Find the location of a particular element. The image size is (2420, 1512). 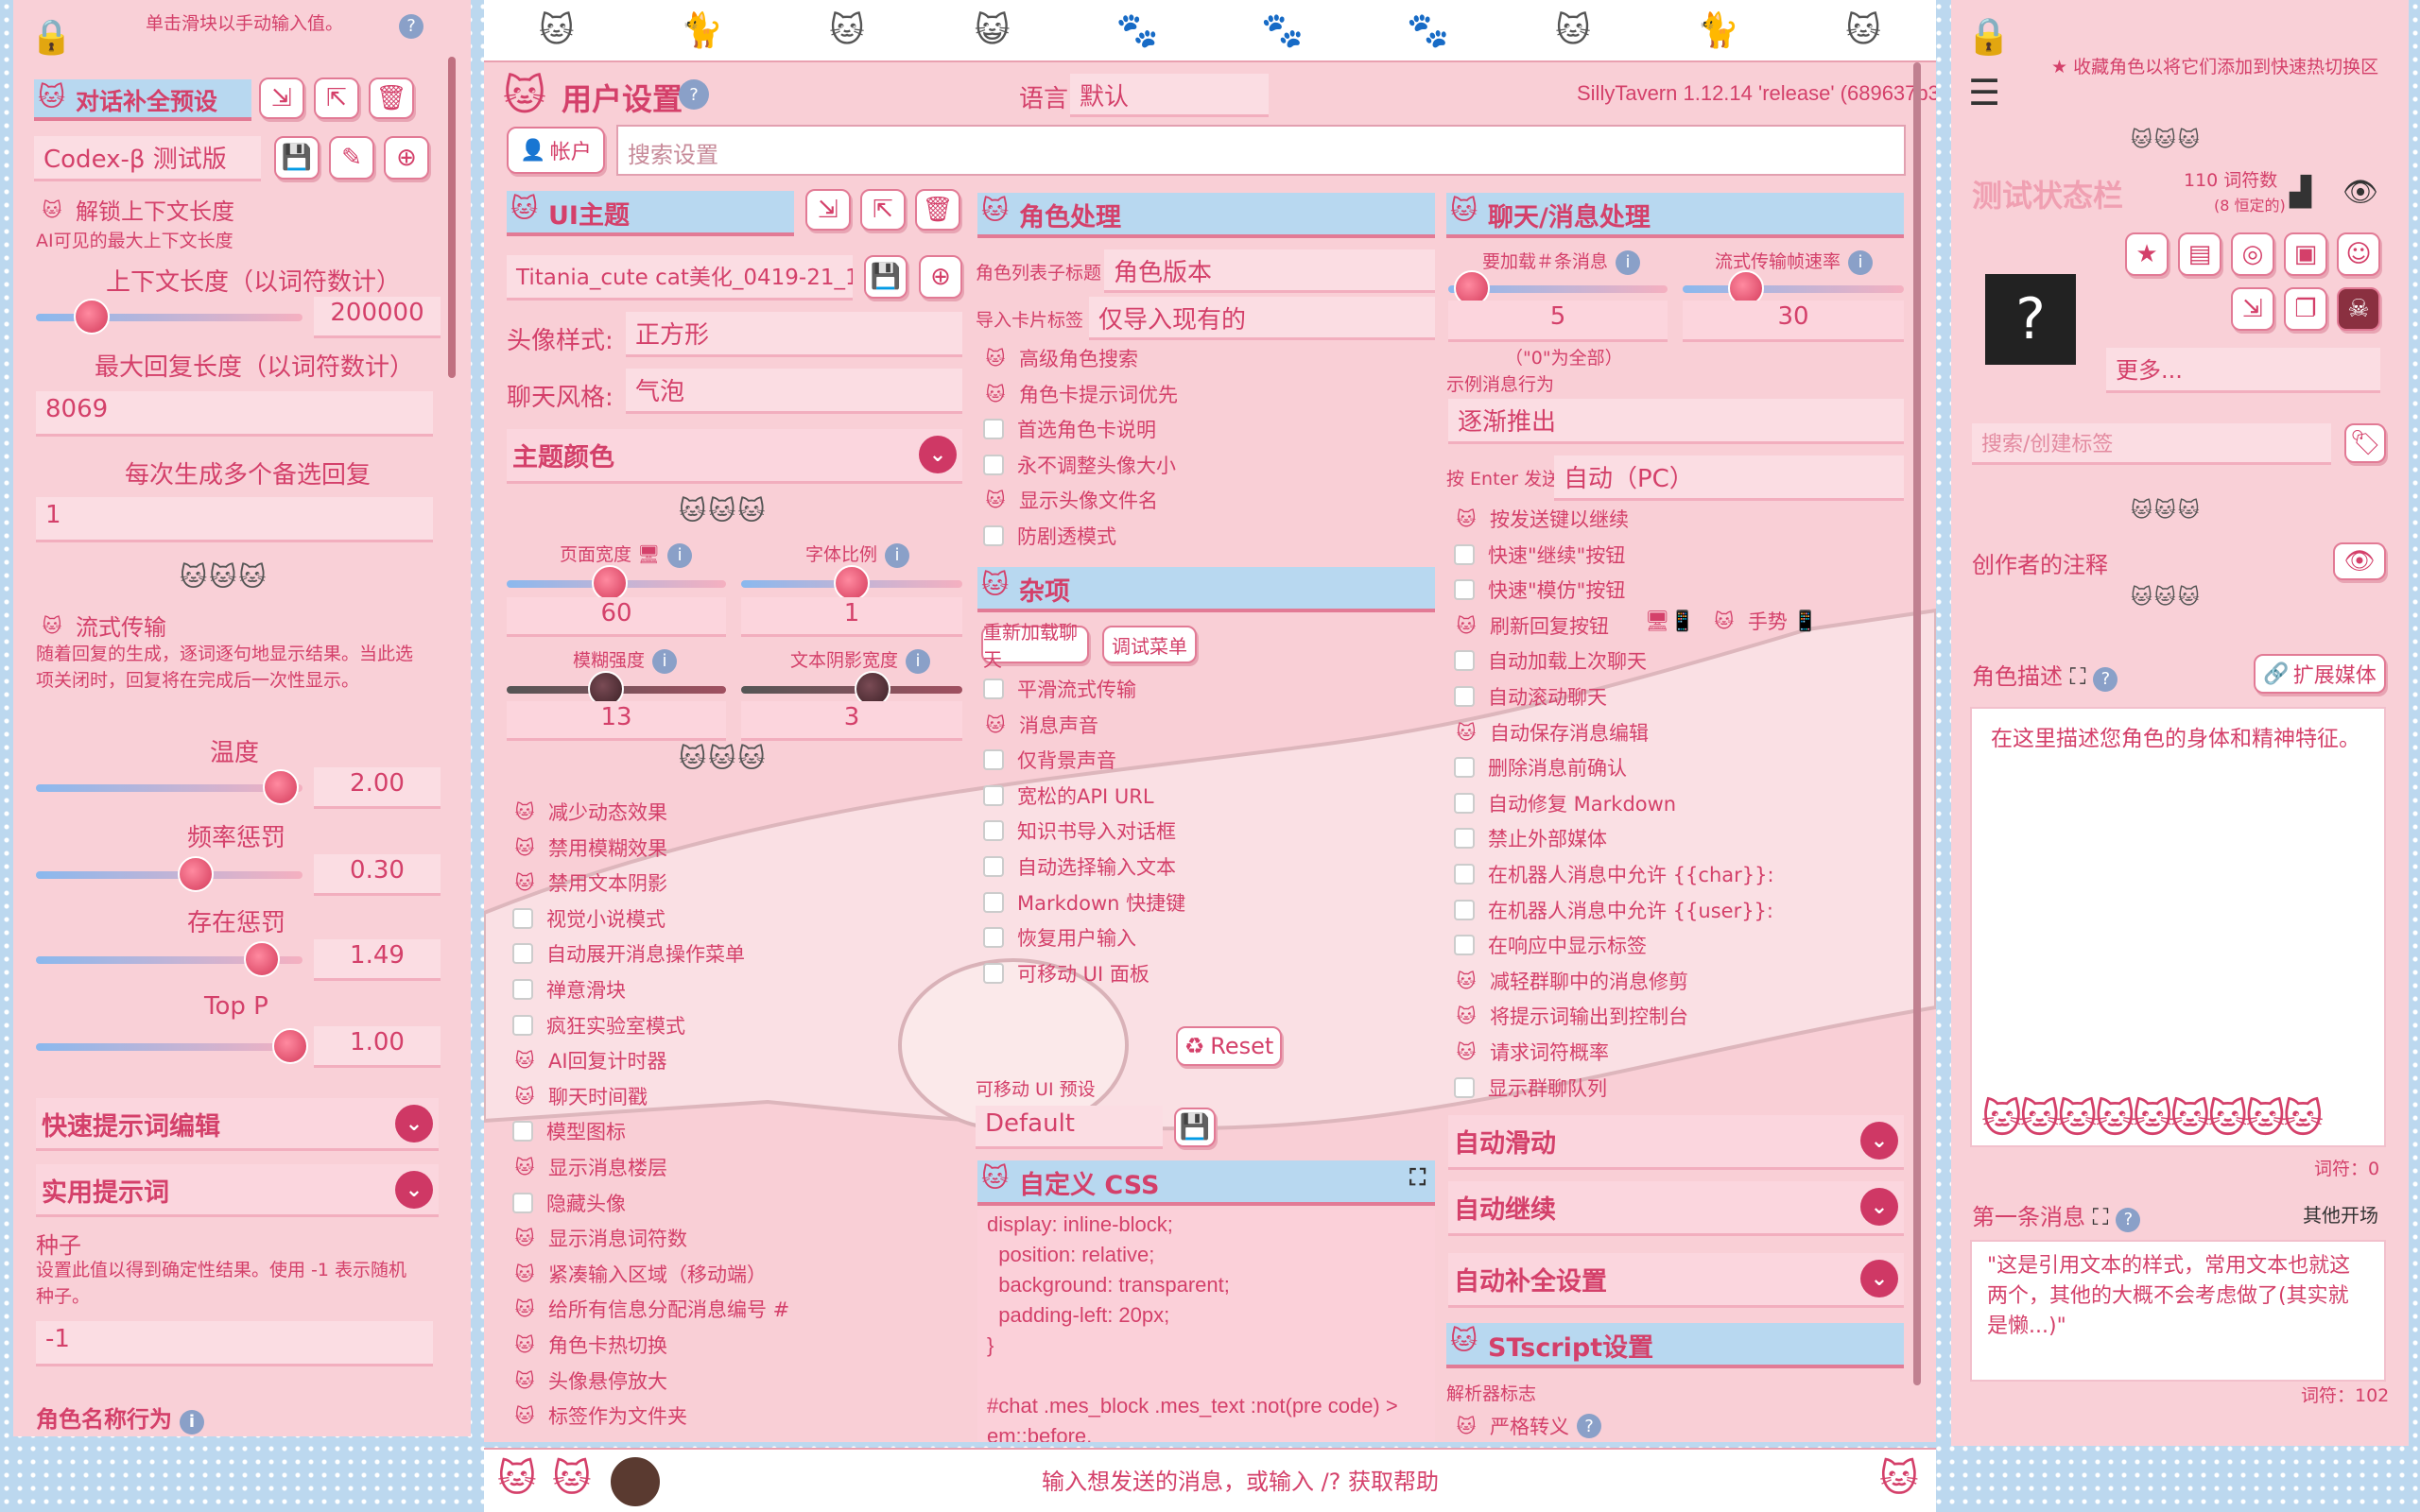

checkbox-row: 隐藏头像 is located at coordinates (569, 1203).